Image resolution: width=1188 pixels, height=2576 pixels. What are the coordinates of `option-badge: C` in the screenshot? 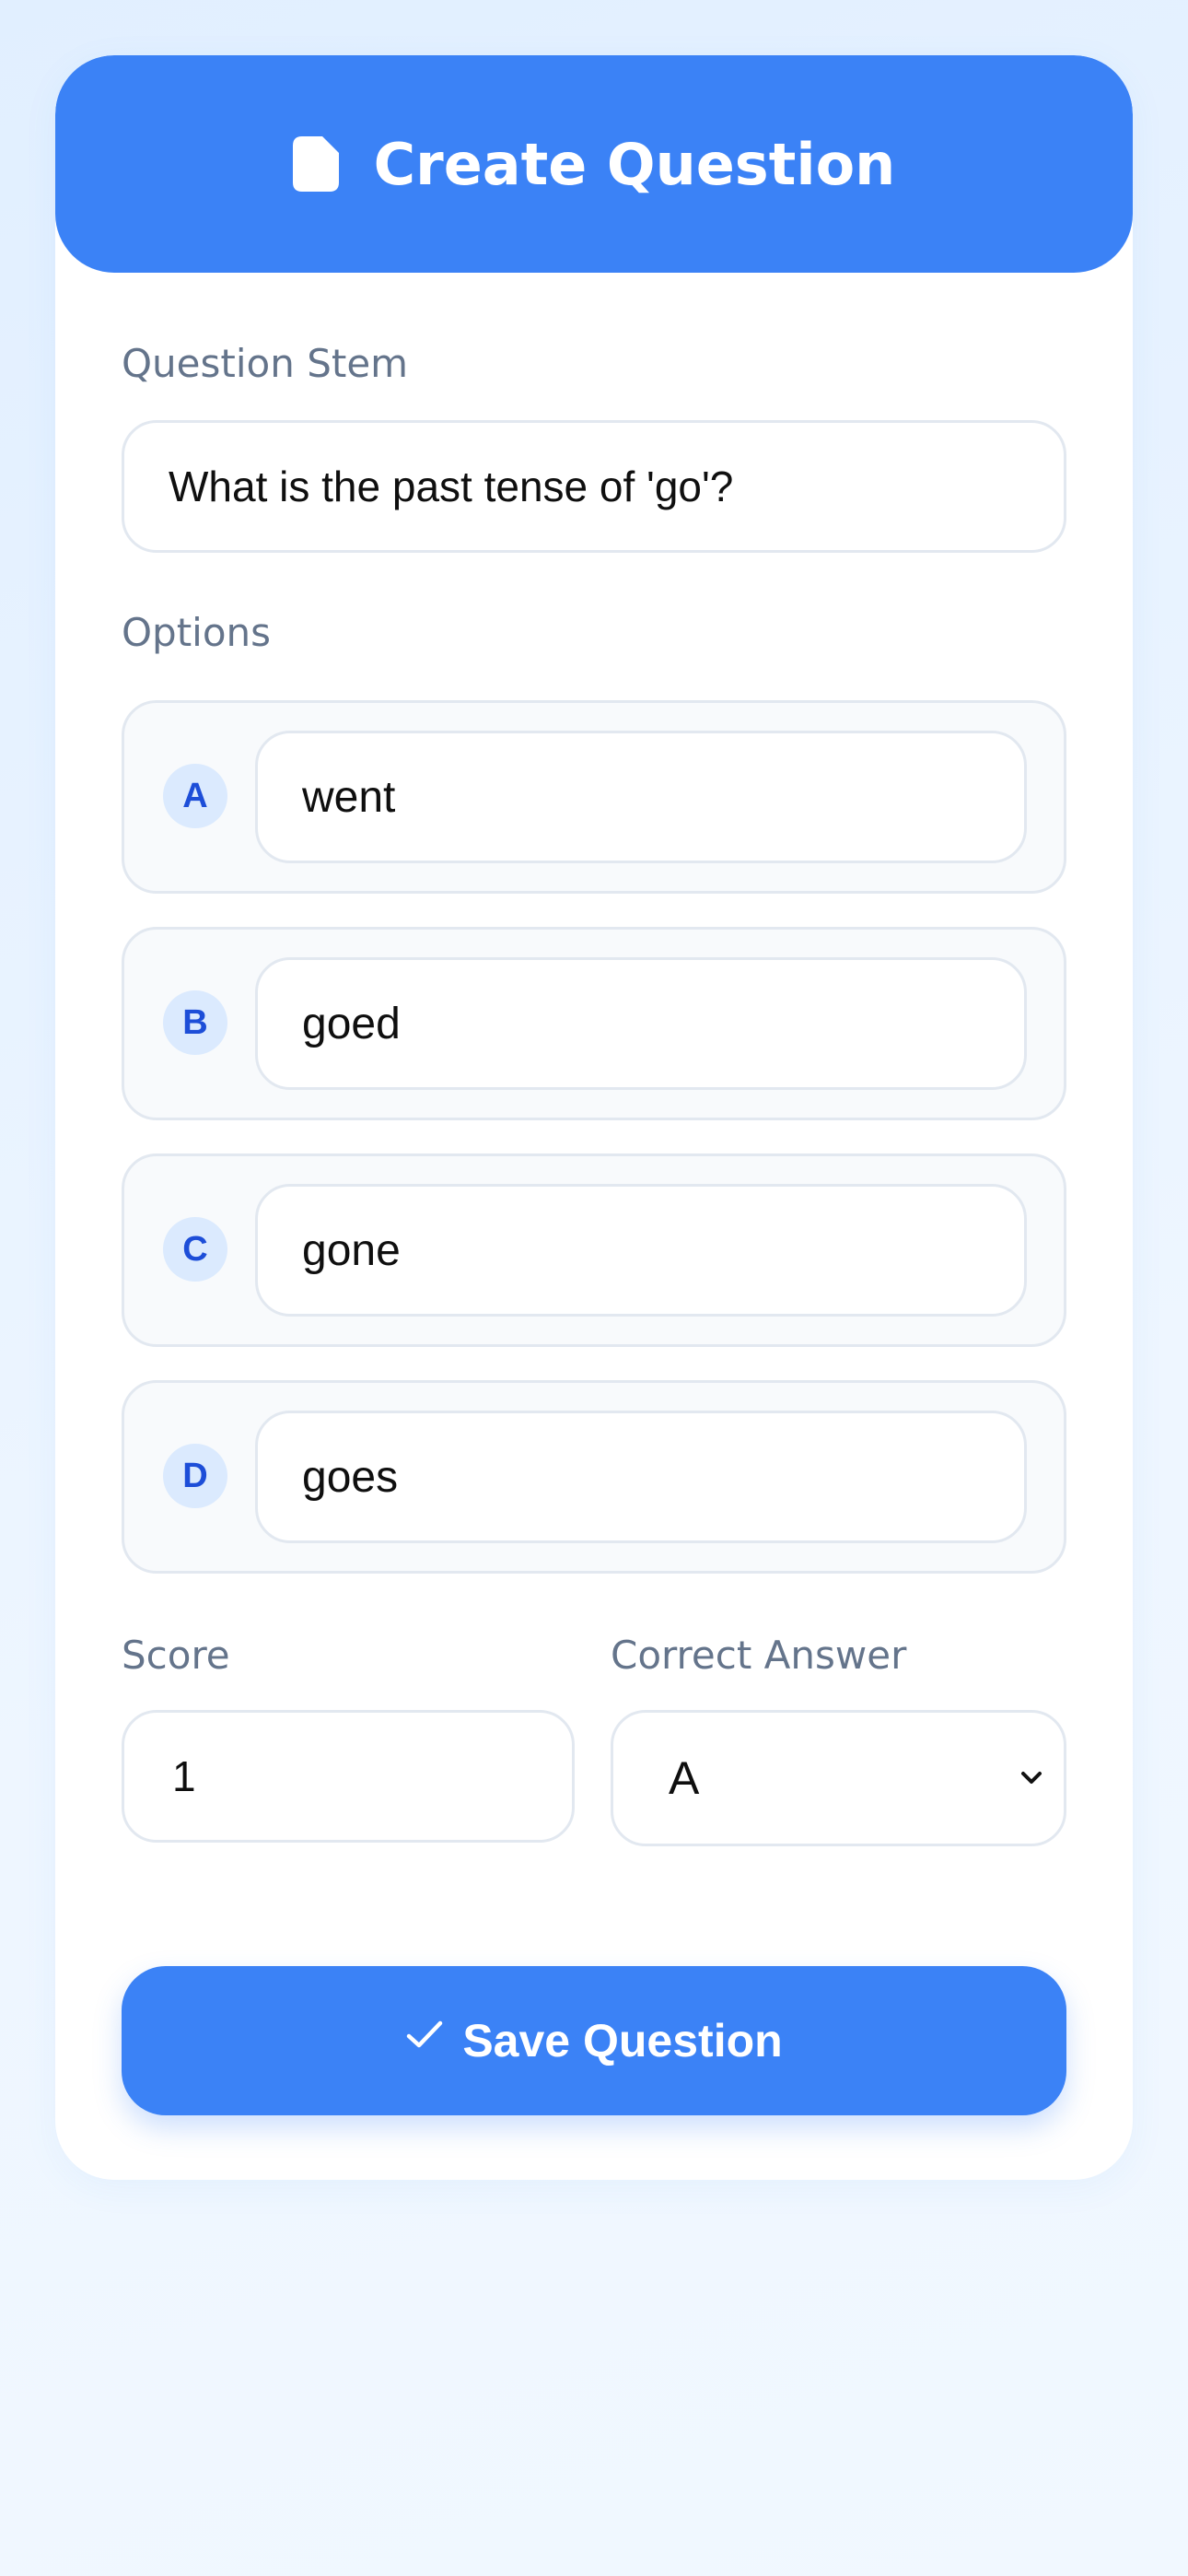 It's located at (195, 1249).